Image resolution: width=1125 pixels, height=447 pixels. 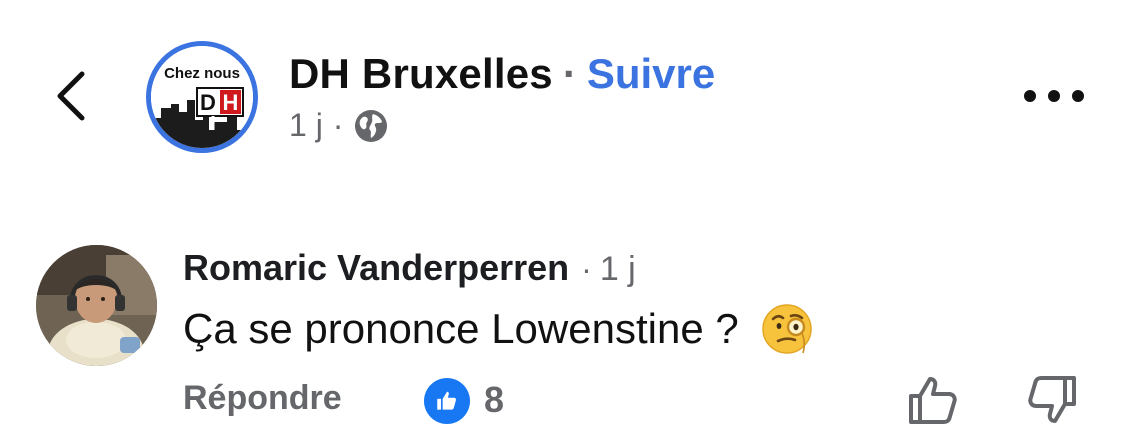 I want to click on like-badge-icon, so click(x=447, y=401).